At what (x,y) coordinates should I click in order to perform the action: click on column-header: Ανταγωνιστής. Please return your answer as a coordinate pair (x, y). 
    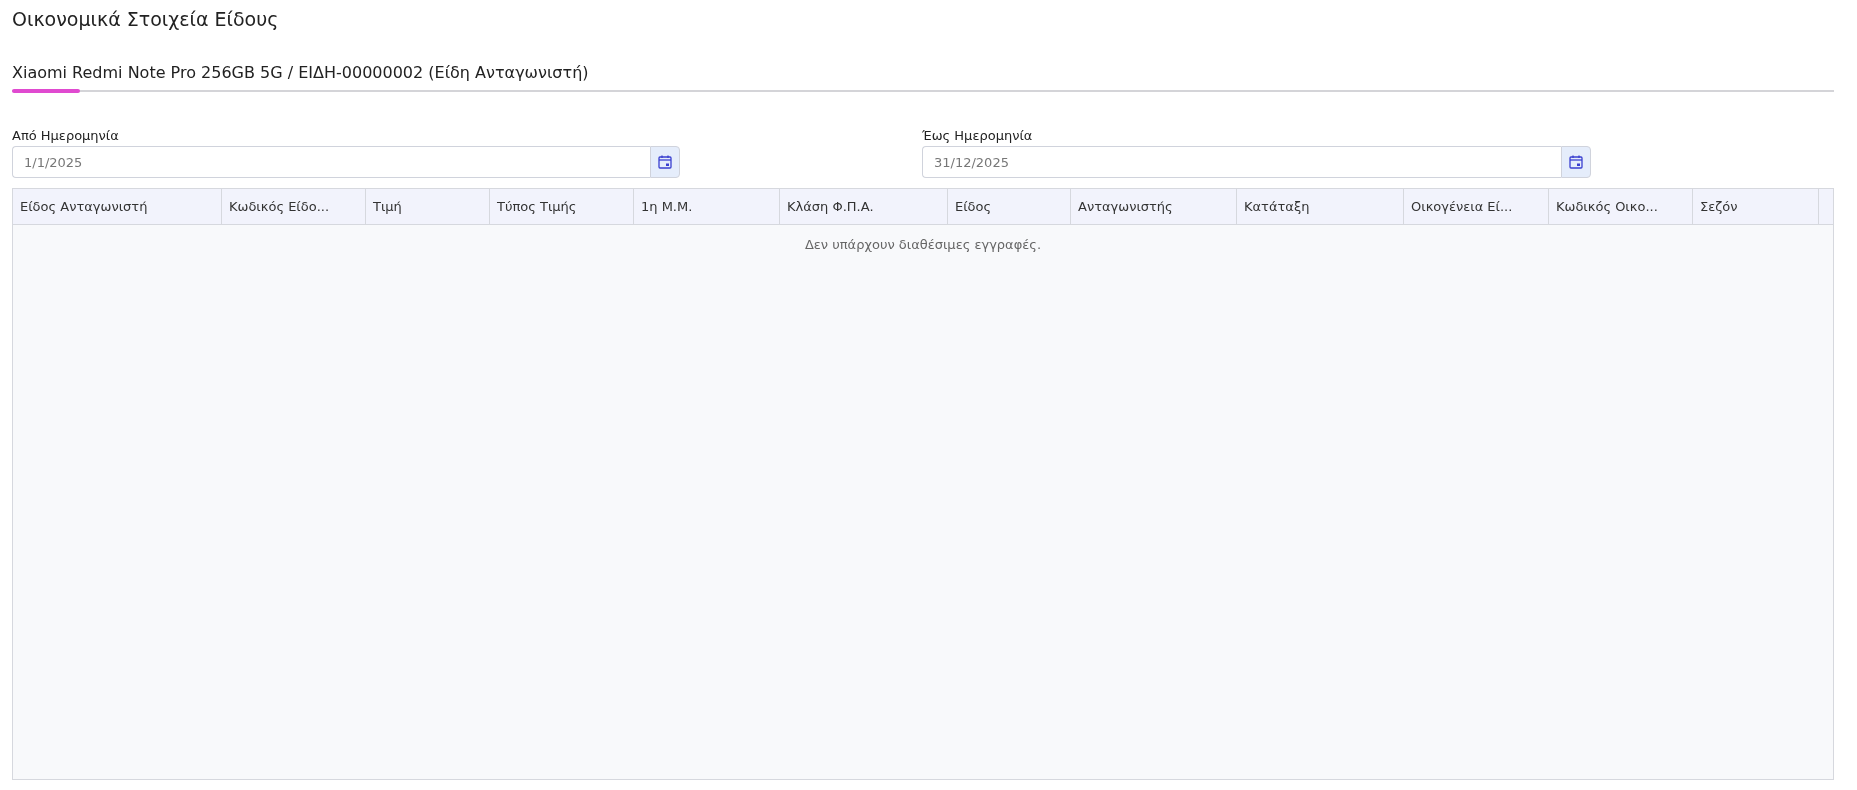
    Looking at the image, I should click on (1154, 206).